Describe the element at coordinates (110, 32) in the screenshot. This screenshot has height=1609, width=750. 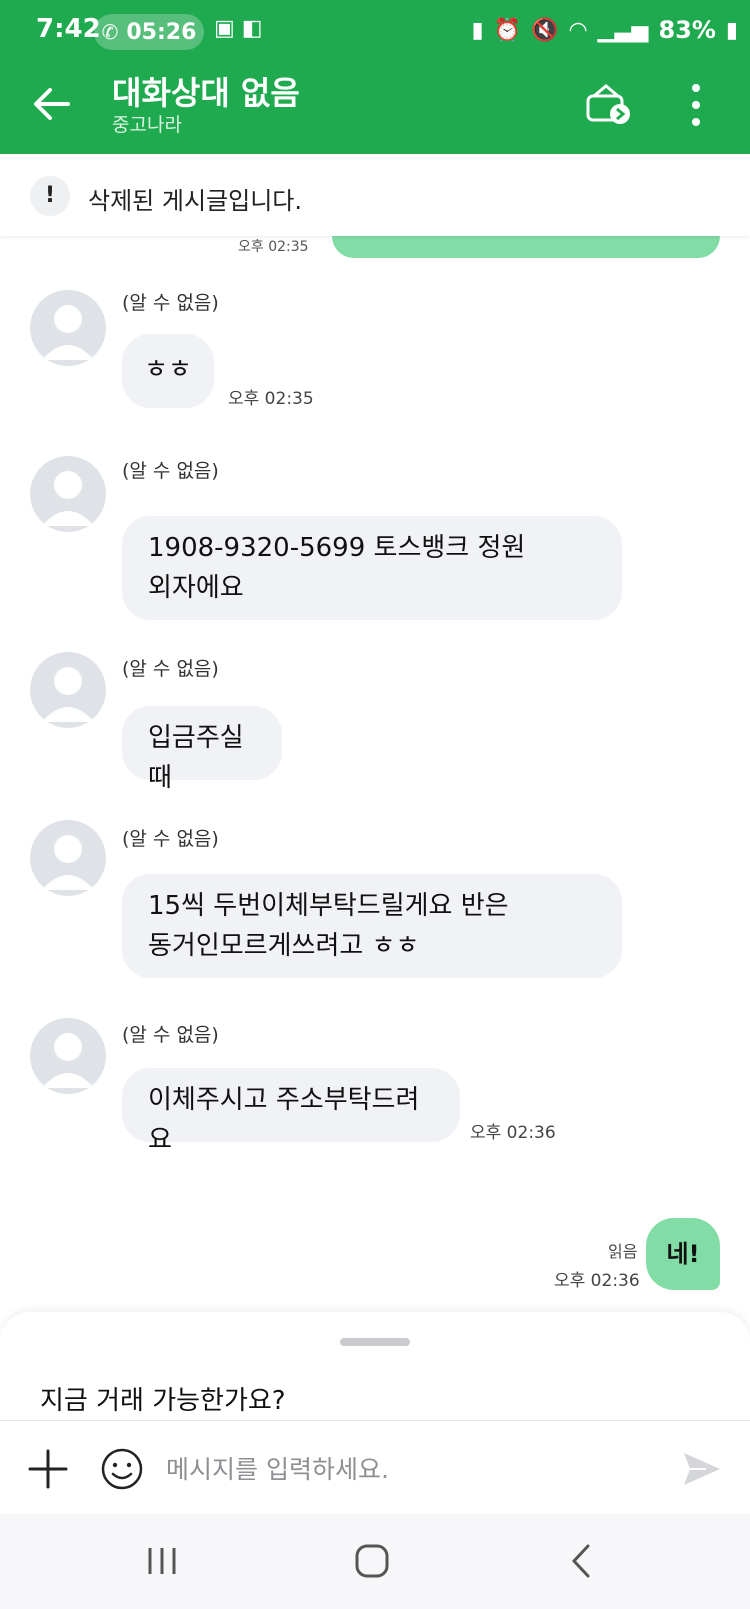
I see `phone-icon: ✆` at that location.